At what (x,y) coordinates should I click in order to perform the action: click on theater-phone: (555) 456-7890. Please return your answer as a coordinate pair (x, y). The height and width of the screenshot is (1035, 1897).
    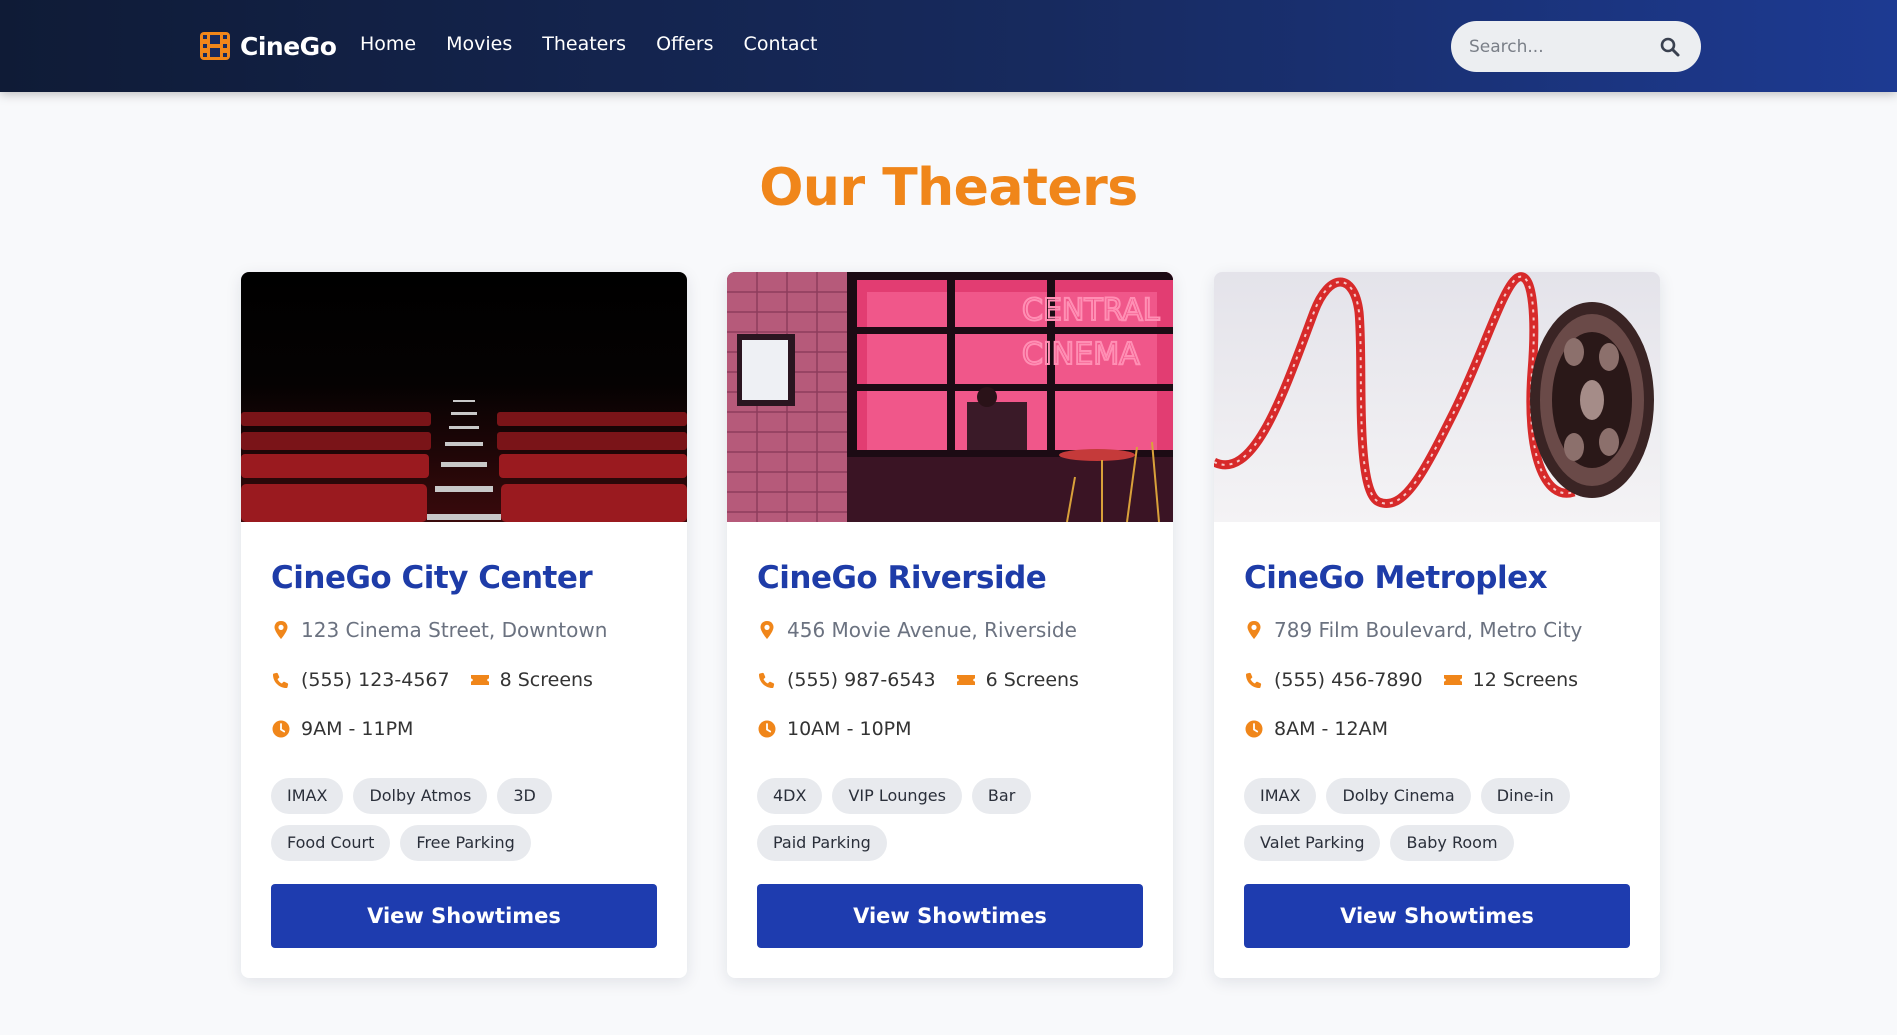
    Looking at the image, I should click on (1348, 680).